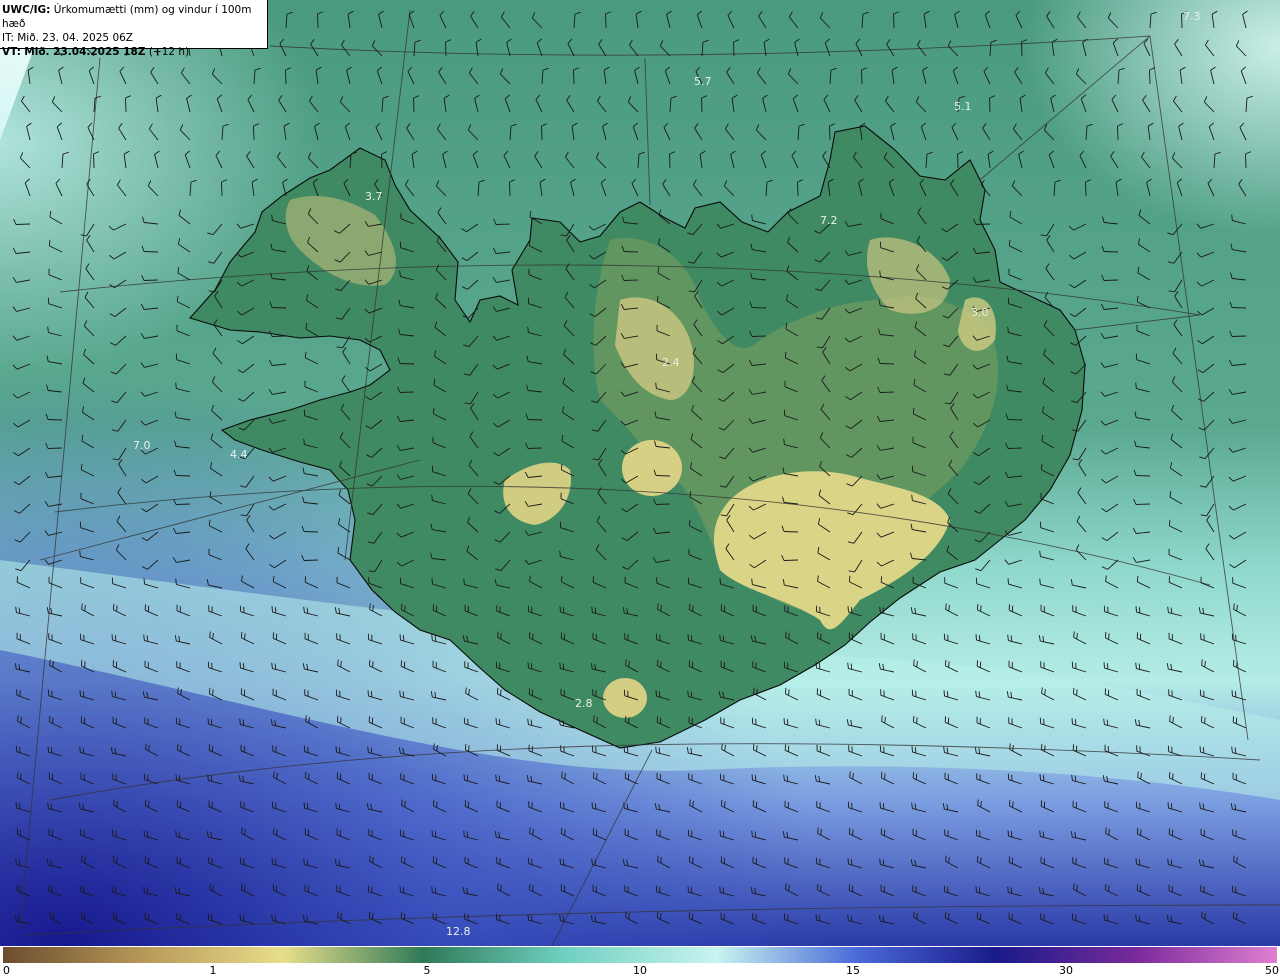 This screenshot has height=978, width=1280. I want to click on colorbar-tick: 5, so click(427, 970).